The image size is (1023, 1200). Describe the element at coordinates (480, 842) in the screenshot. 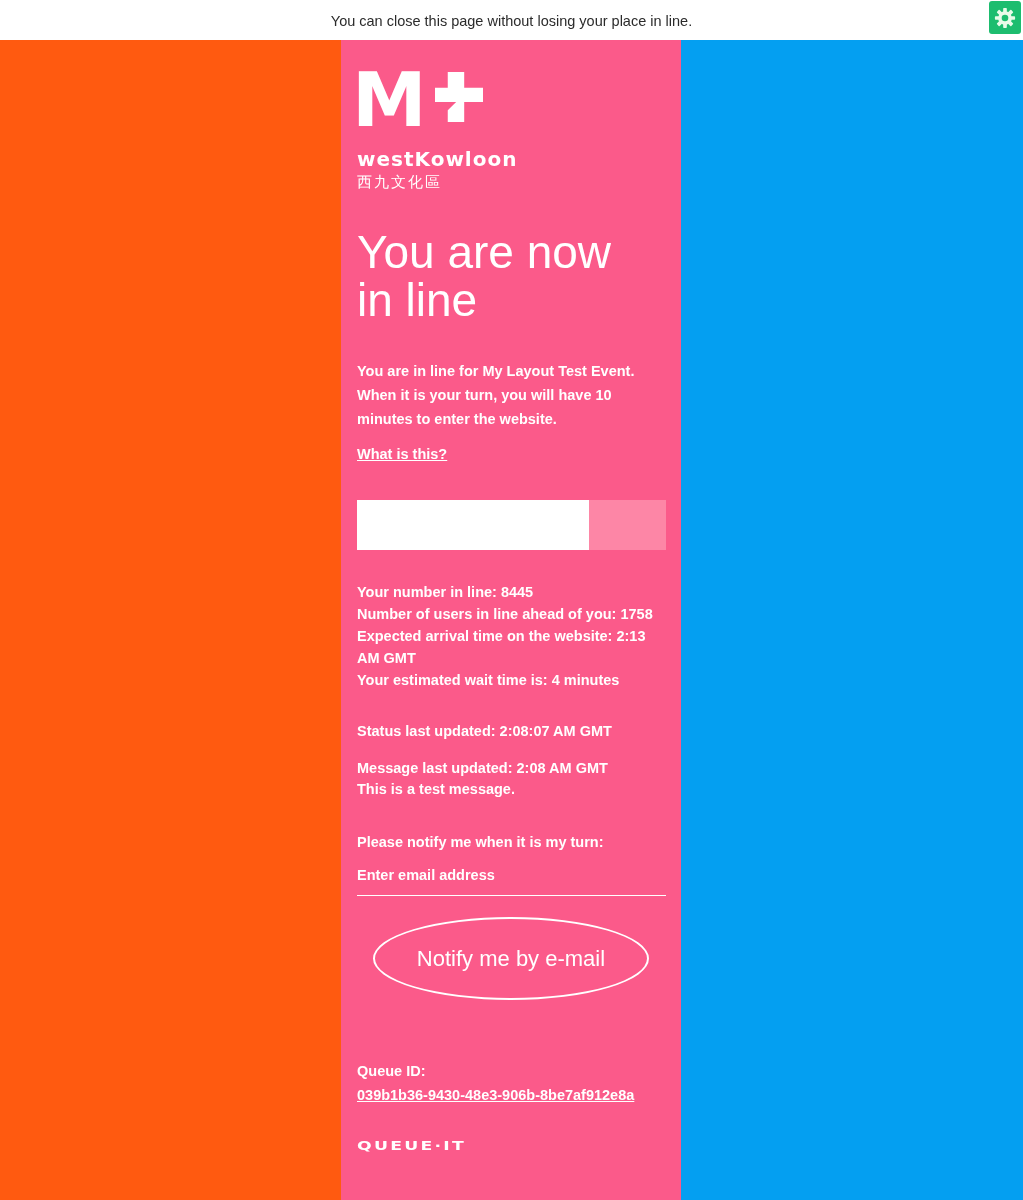

I see `notify-label: Please notify me when it is my turn:` at that location.